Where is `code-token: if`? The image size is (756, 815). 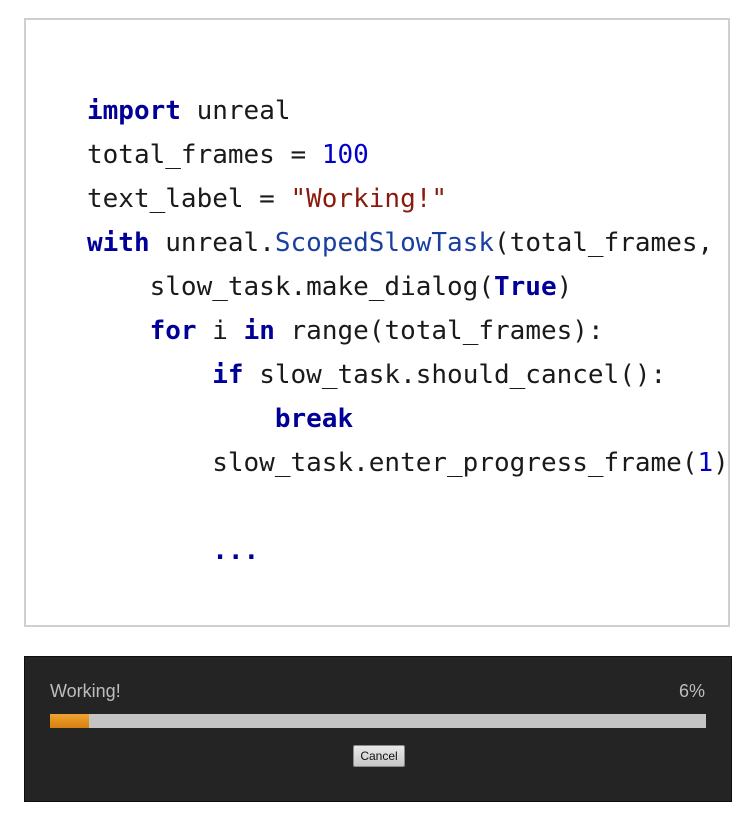 code-token: if is located at coordinates (228, 375).